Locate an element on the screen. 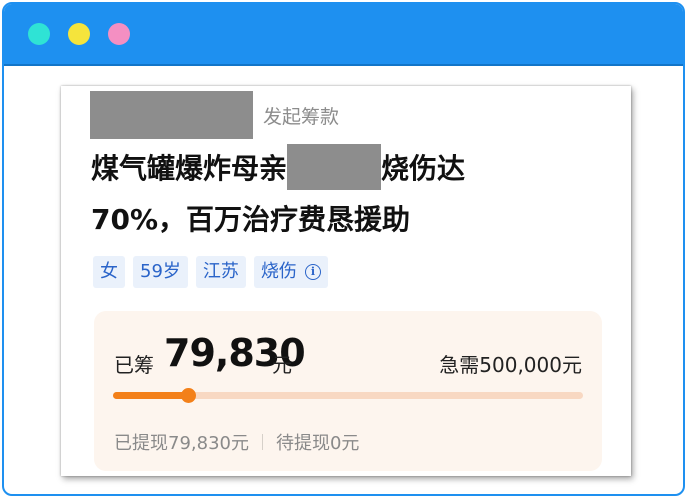  tag-illness-label: 烧伤 is located at coordinates (278, 271).